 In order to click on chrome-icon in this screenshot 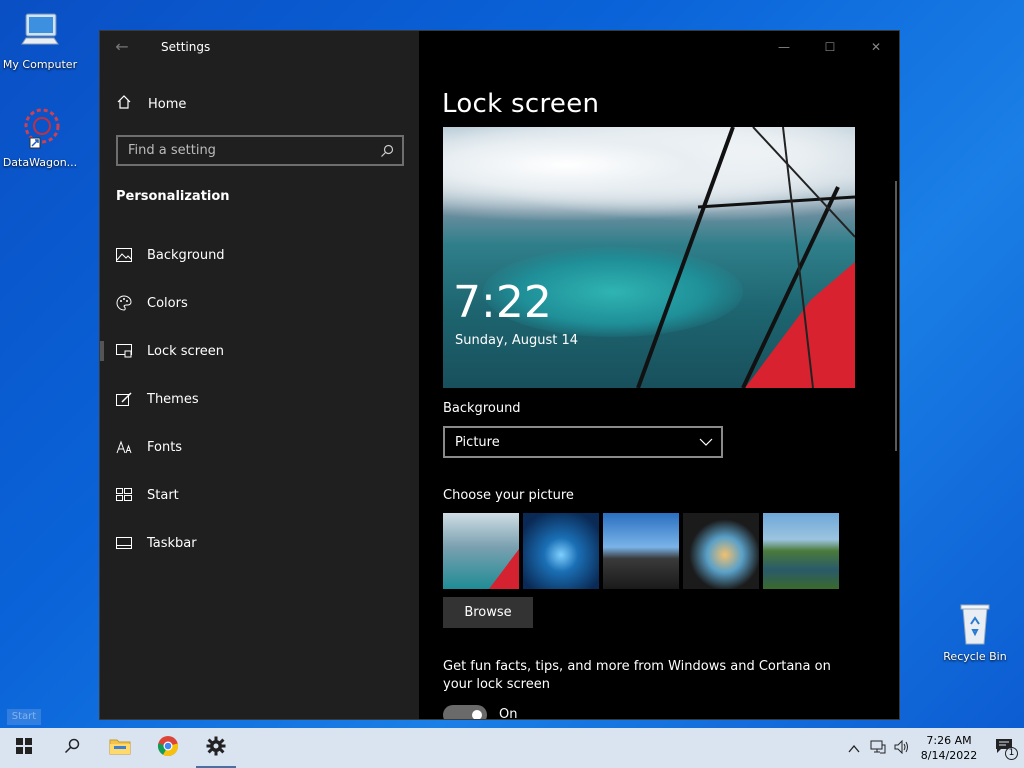, I will do `click(168, 748)`.